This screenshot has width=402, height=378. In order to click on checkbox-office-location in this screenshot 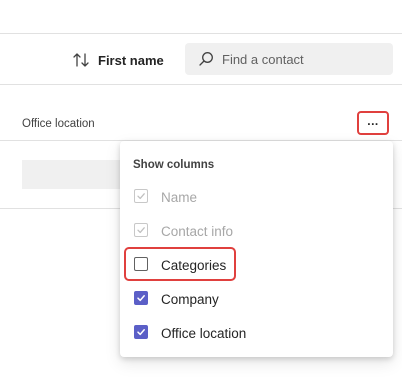, I will do `click(141, 332)`.